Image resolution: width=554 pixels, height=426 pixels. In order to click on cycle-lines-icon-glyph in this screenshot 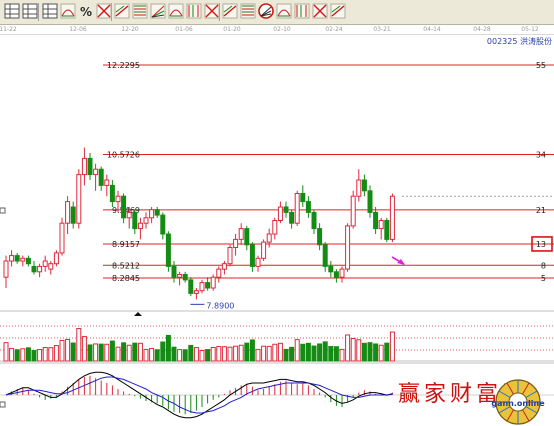, I will do `click(320, 11)`.